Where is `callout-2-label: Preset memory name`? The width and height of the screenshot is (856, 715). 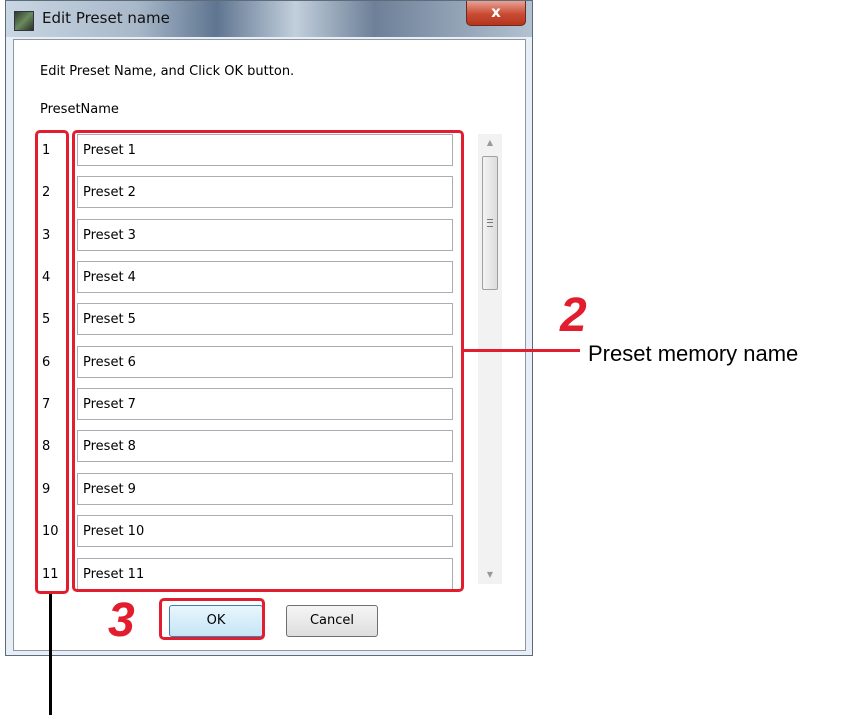
callout-2-label: Preset memory name is located at coordinates (693, 353).